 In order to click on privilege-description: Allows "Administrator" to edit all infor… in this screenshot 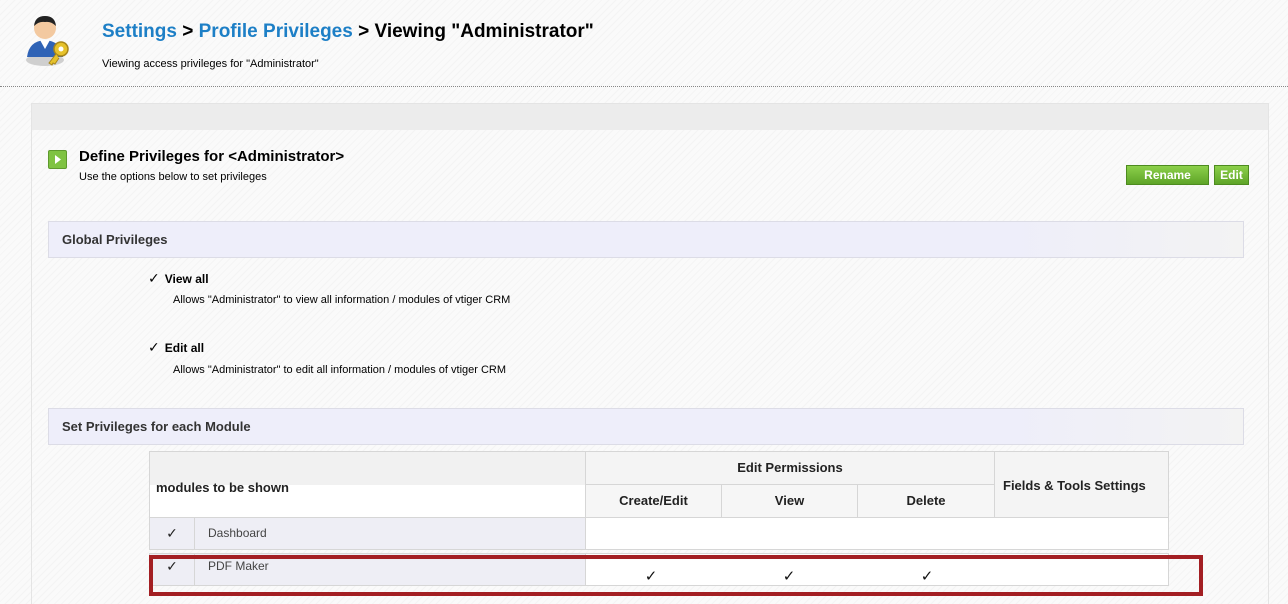, I will do `click(340, 370)`.